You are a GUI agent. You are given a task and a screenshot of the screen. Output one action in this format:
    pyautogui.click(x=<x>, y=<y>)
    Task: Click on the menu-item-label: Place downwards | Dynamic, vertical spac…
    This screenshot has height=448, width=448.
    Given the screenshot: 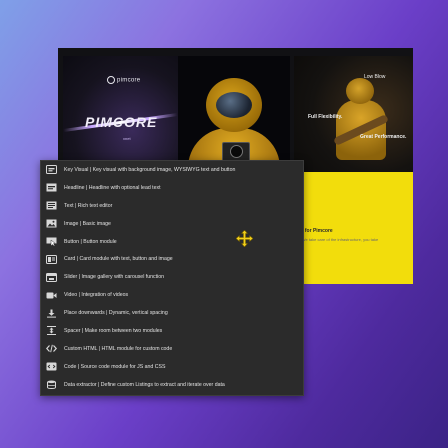 What is the action you would take?
    pyautogui.click(x=116, y=313)
    